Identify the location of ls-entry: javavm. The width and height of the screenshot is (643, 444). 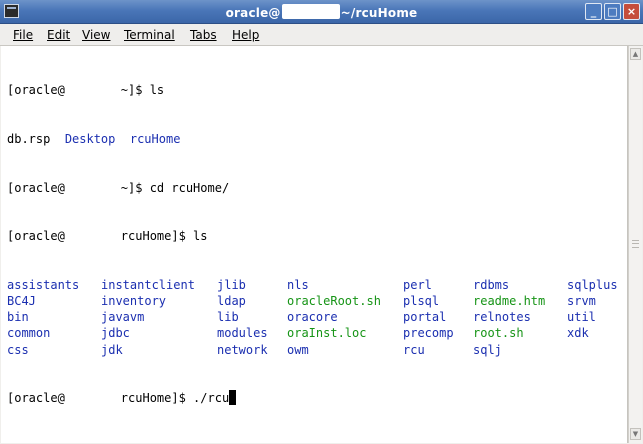
(123, 317).